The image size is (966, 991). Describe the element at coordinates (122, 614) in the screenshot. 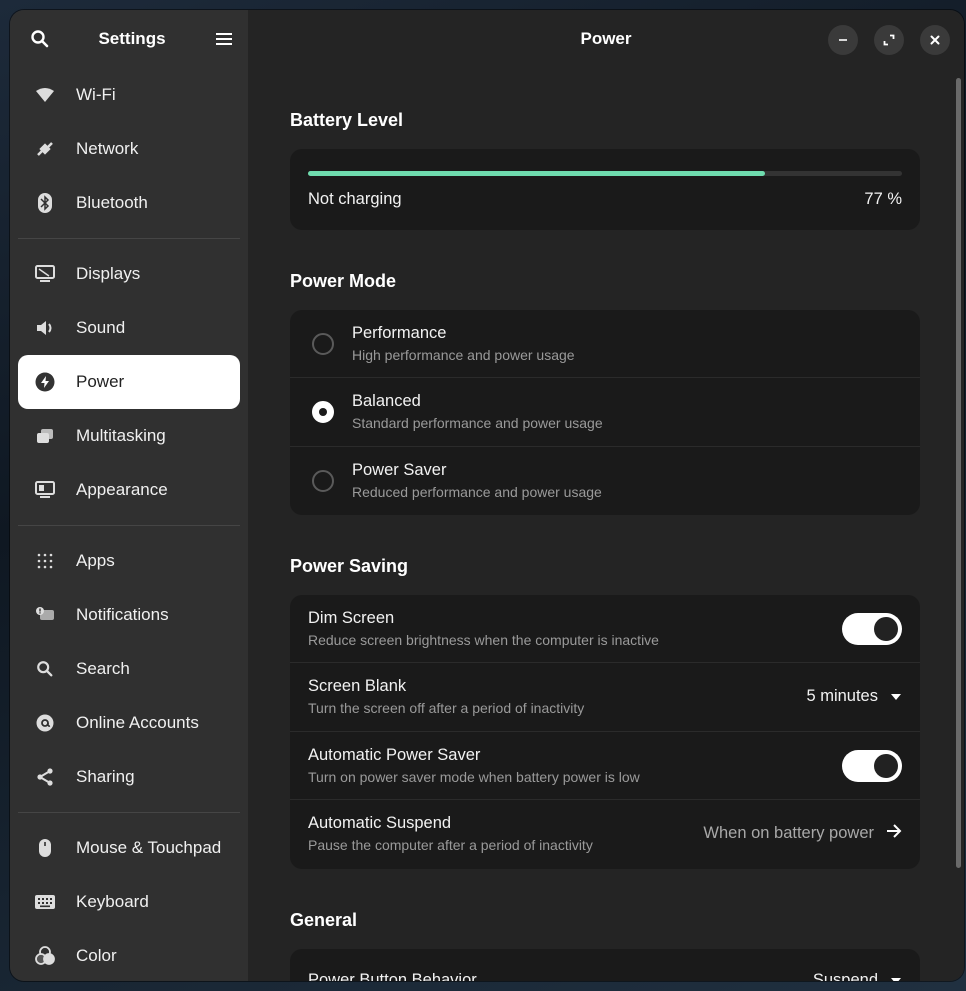

I see `sidebar-item-label: Notifications` at that location.